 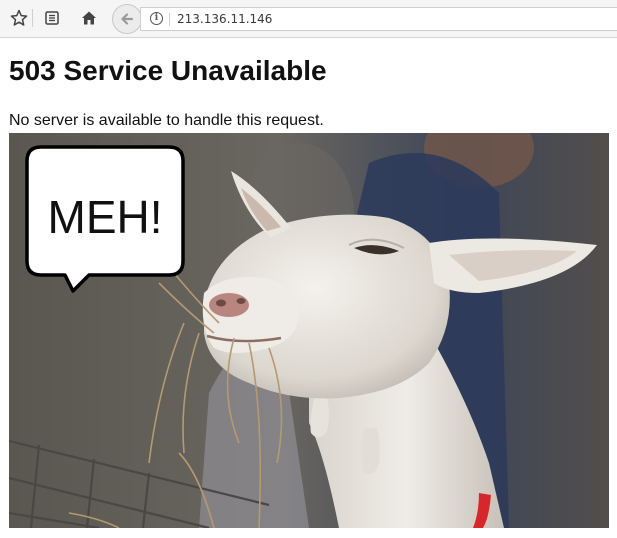 I want to click on address-bar: i 213.136.11.146, so click(x=378, y=19).